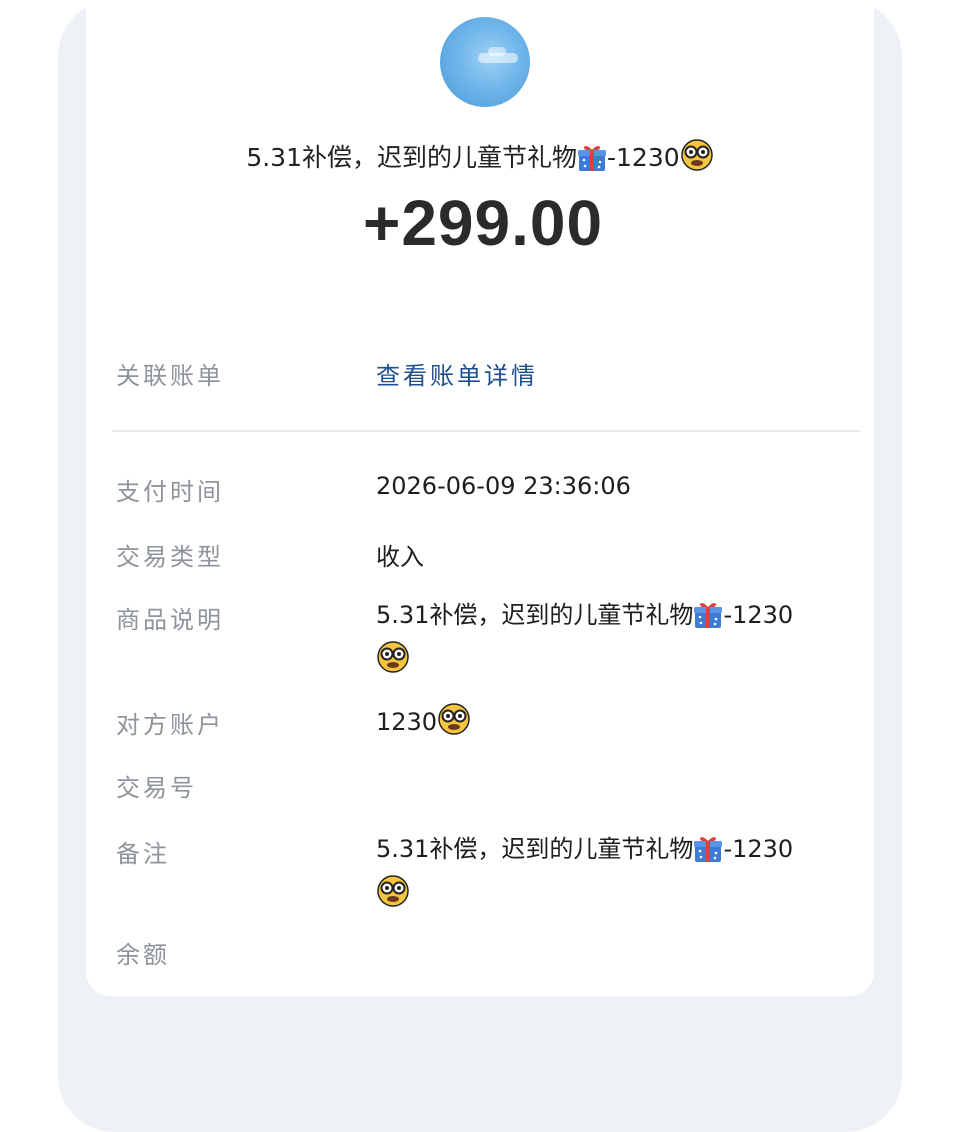  I want to click on avatar-cloud-small, so click(497, 51).